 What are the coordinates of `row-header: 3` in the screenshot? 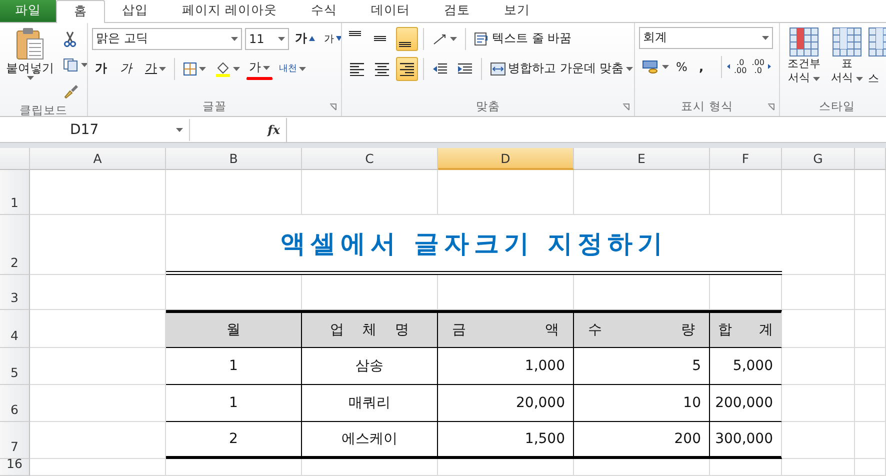 It's located at (15, 292).